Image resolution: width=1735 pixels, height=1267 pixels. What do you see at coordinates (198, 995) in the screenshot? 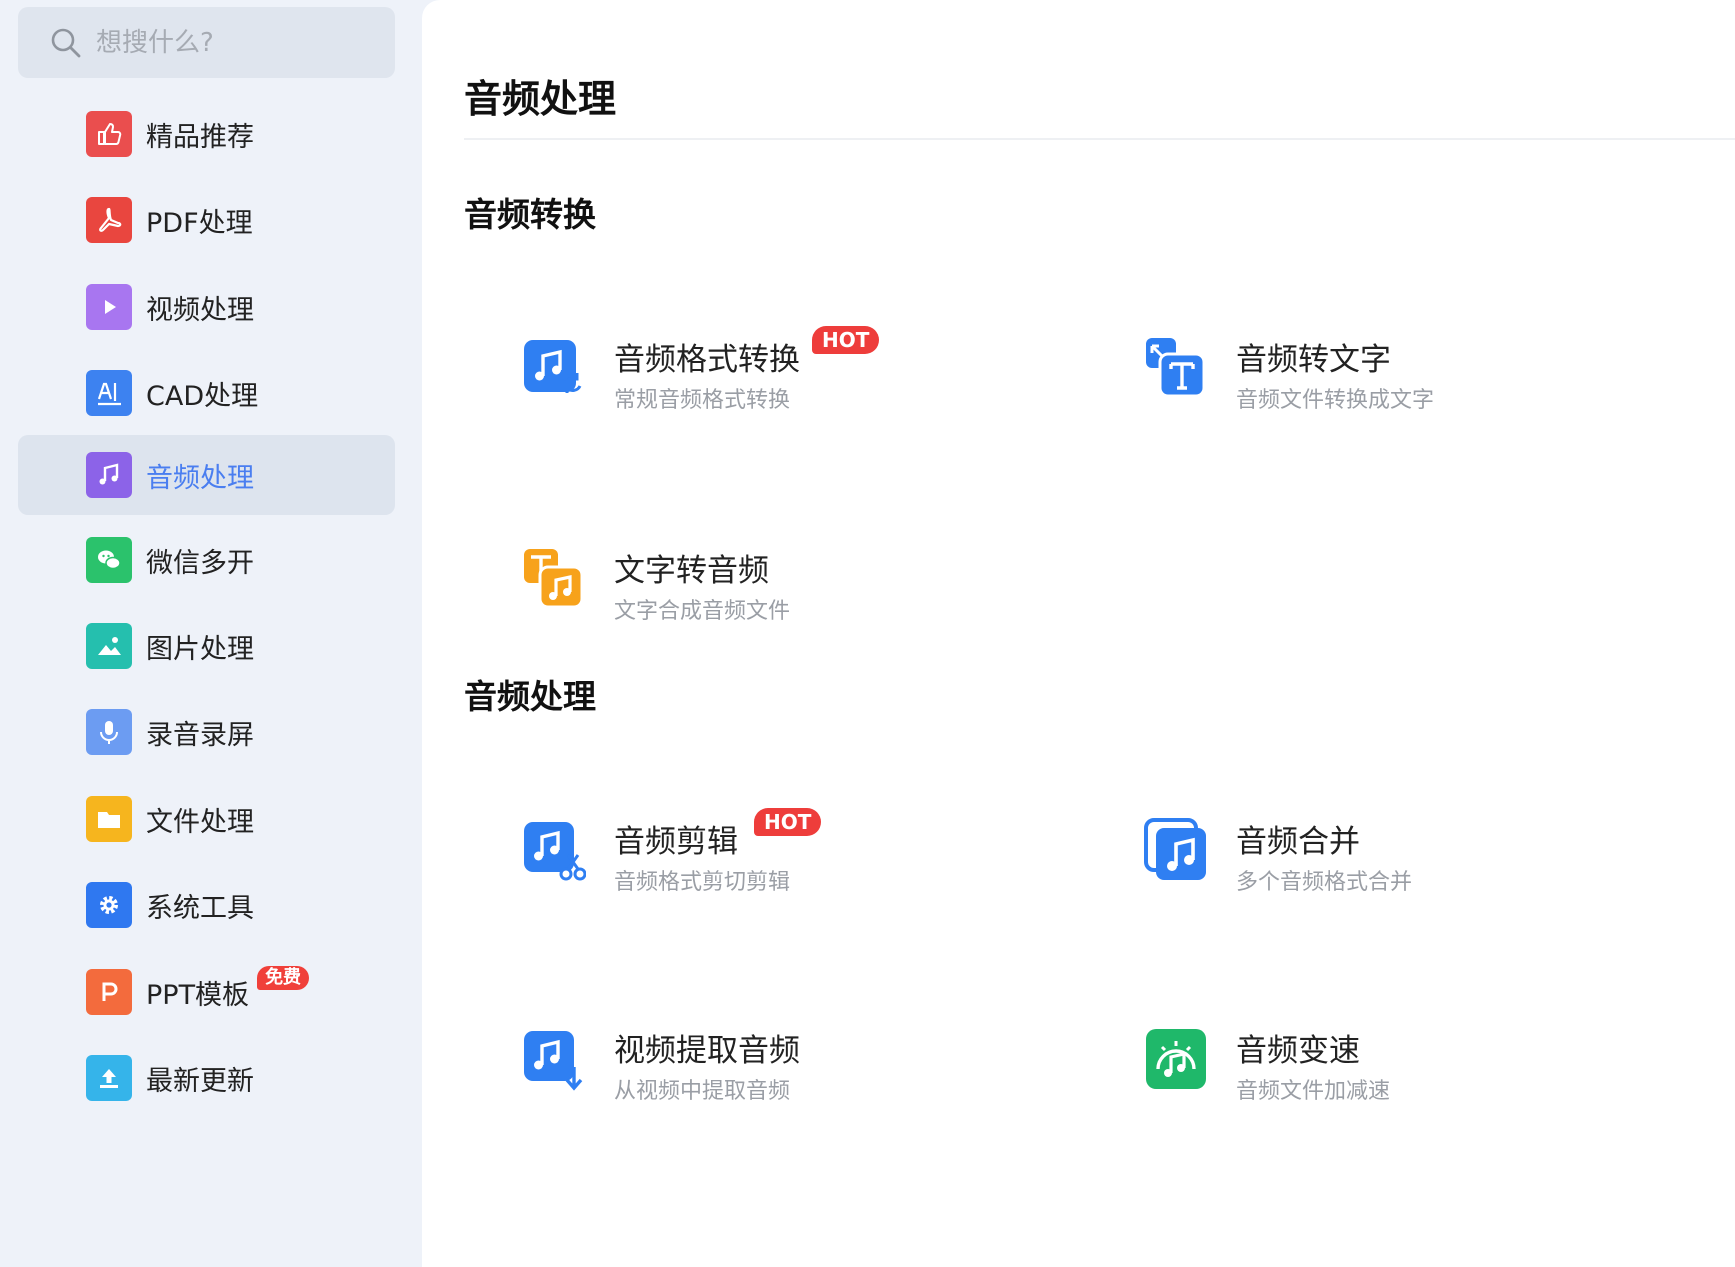
I see `sidebar-item-label: PPT模板` at bounding box center [198, 995].